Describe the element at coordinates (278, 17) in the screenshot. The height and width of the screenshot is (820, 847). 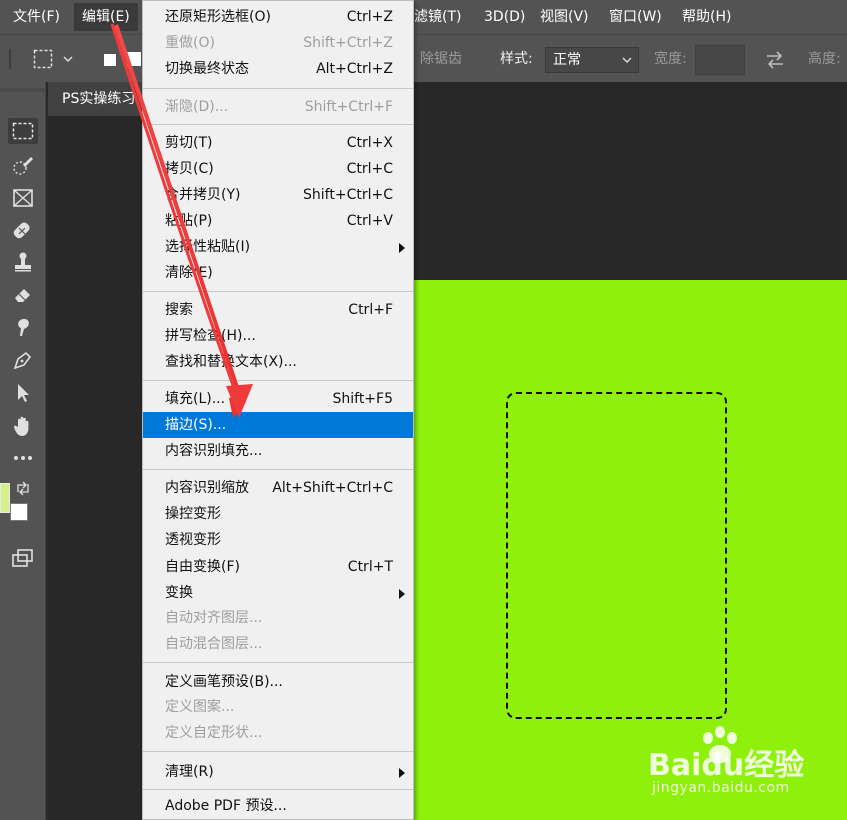
I see `menu-item-undo-marquee: 还原矩形选框(O) Ctrl+Z` at that location.